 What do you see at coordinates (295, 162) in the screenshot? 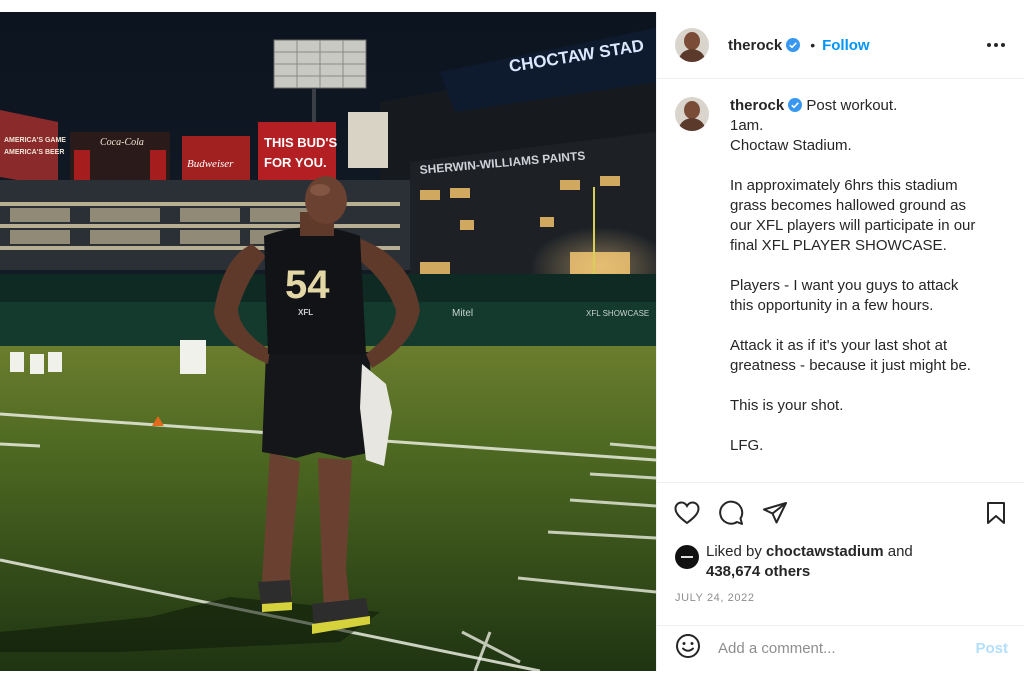
I see `banner-slogan-2: FOR YOU.` at bounding box center [295, 162].